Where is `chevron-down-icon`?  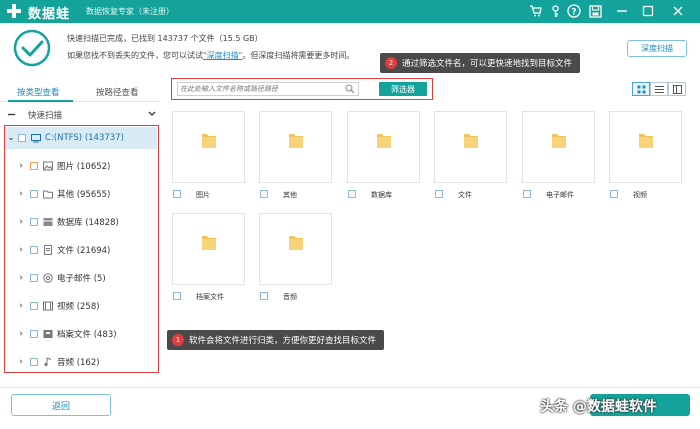 chevron-down-icon is located at coordinates (152, 114).